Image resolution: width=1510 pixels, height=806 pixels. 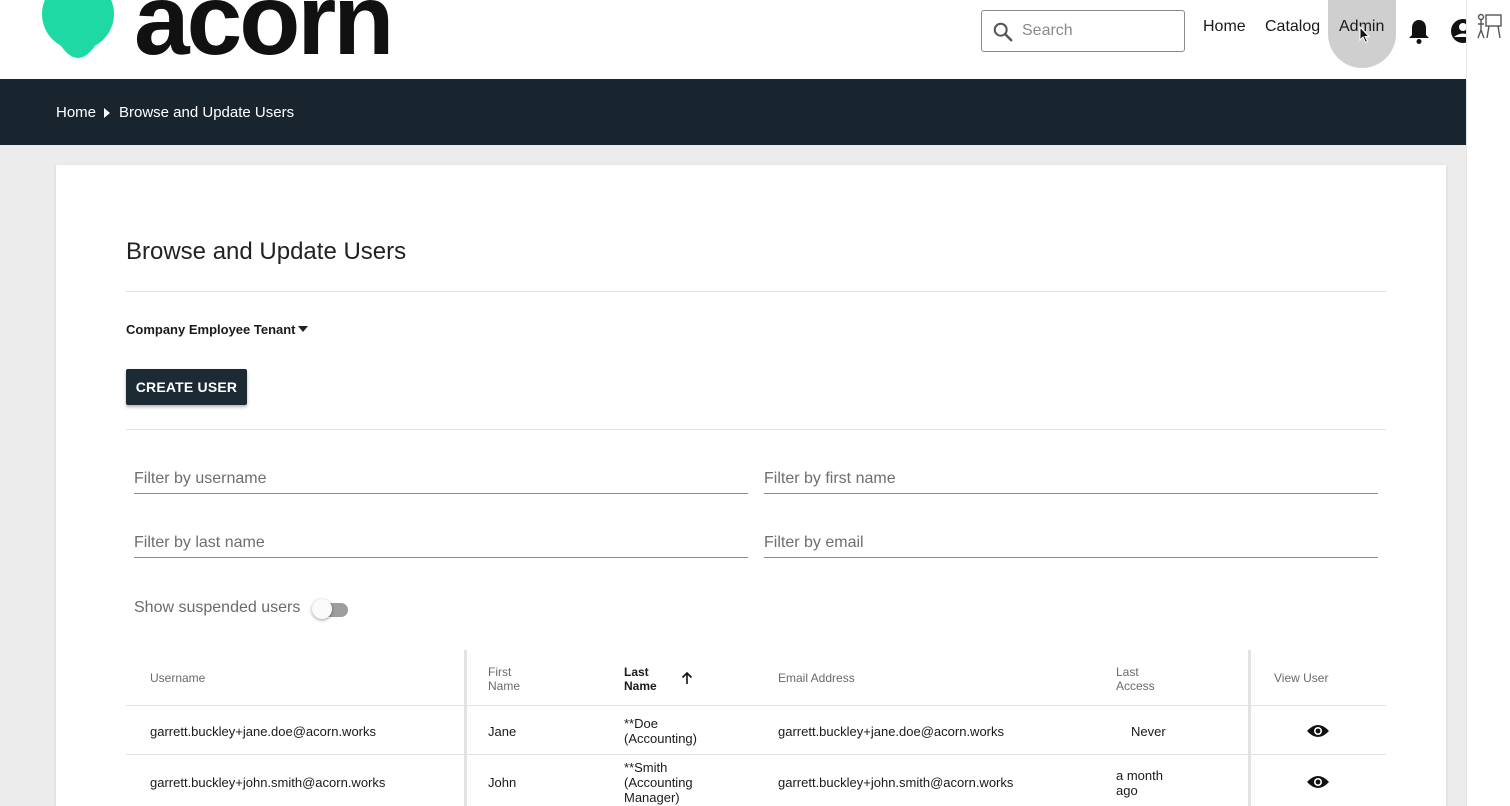 What do you see at coordinates (502, 782) in the screenshot?
I see `cell-first-name: John` at bounding box center [502, 782].